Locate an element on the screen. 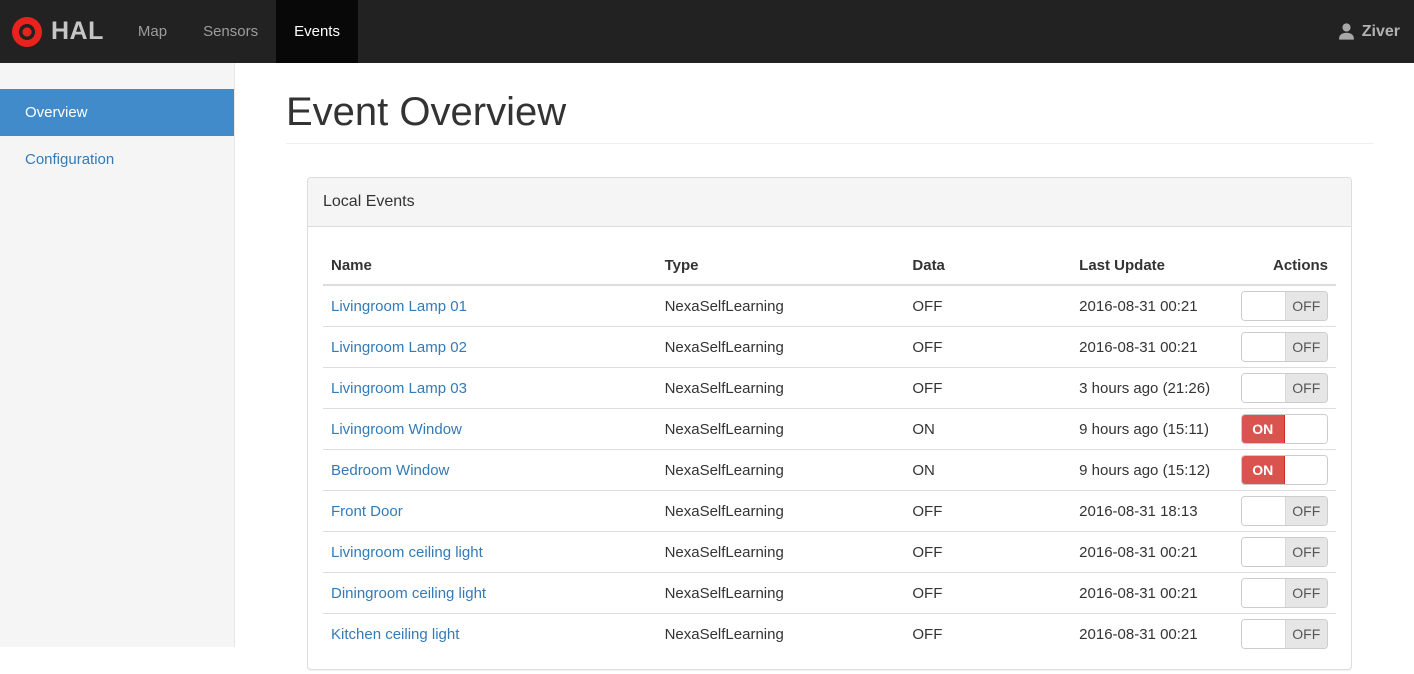  sidebar-item-label: Overview is located at coordinates (56, 112).